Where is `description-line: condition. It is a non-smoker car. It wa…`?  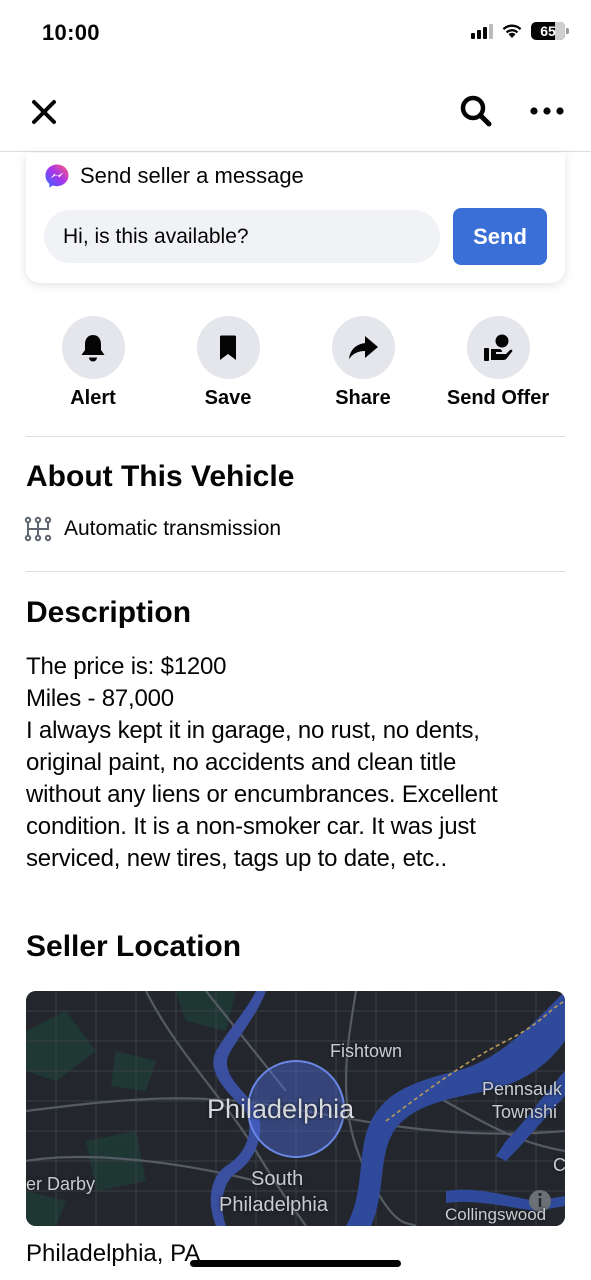
description-line: condition. It is a non-smoker car. It wa… is located at coordinates (251, 826).